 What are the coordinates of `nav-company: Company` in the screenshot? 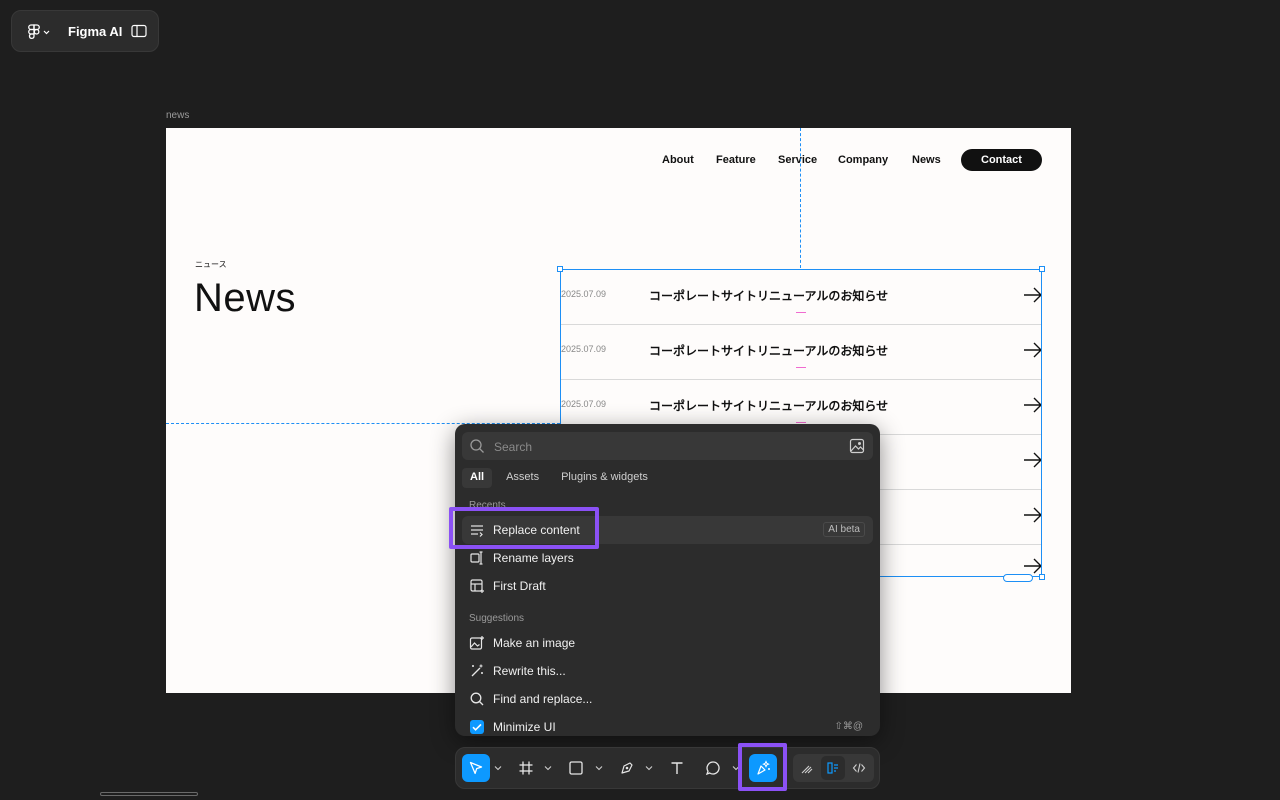 It's located at (863, 160).